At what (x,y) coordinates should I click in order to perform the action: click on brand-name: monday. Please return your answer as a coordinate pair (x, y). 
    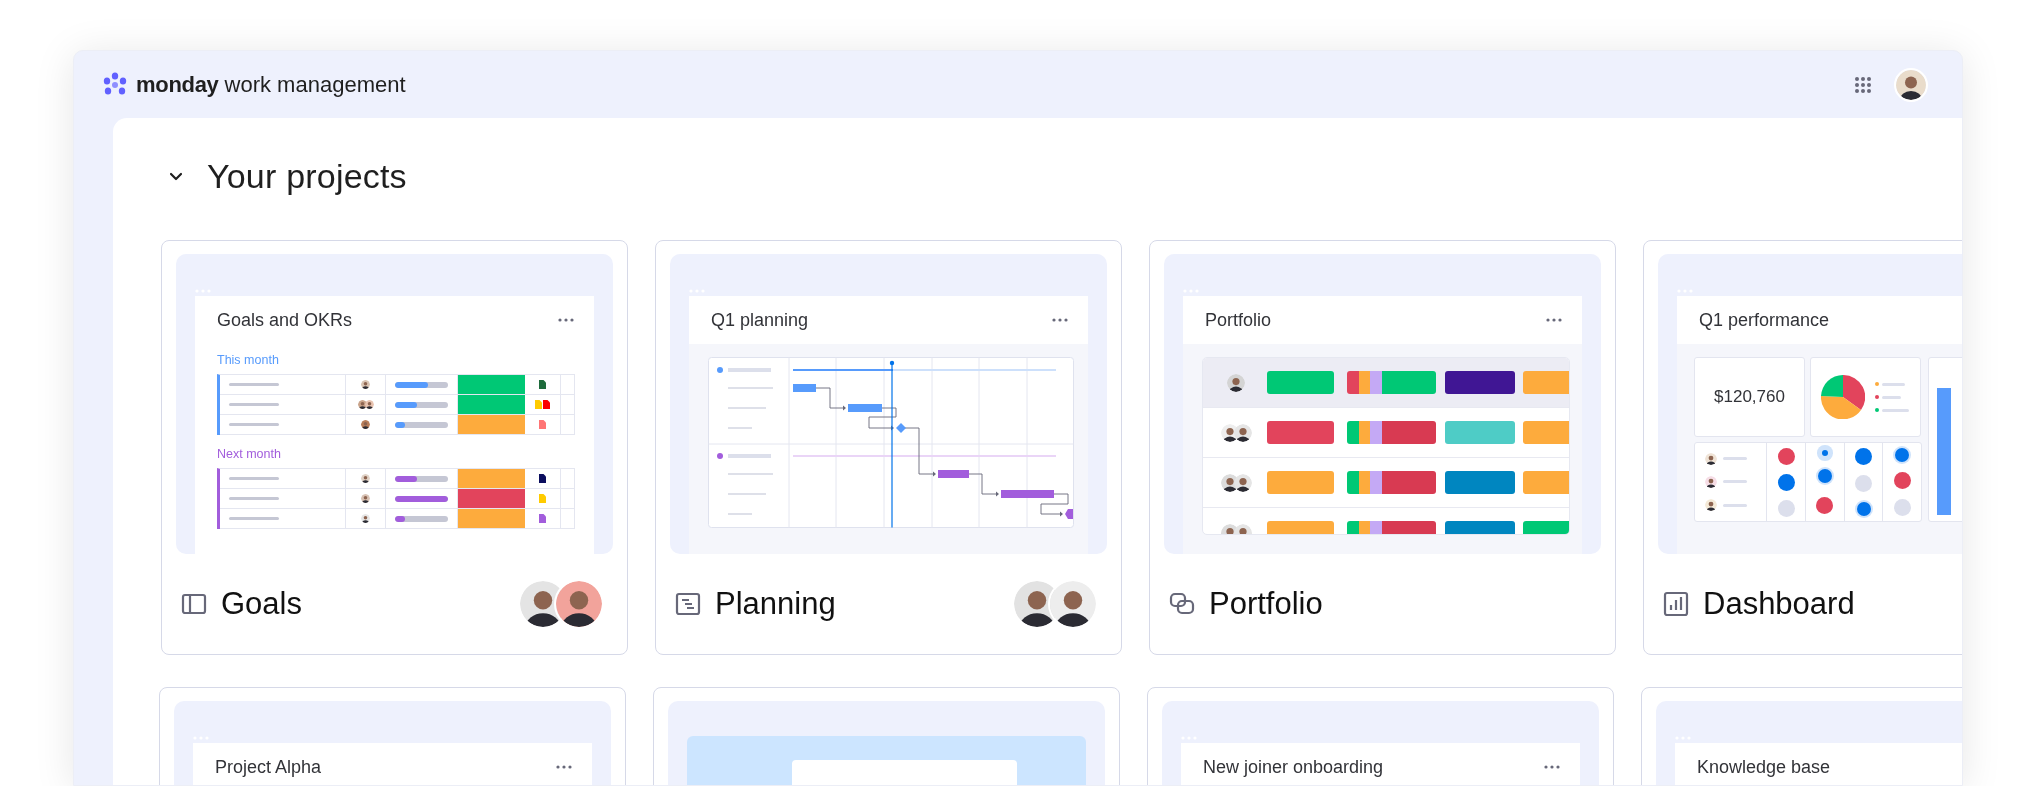
    Looking at the image, I should click on (177, 84).